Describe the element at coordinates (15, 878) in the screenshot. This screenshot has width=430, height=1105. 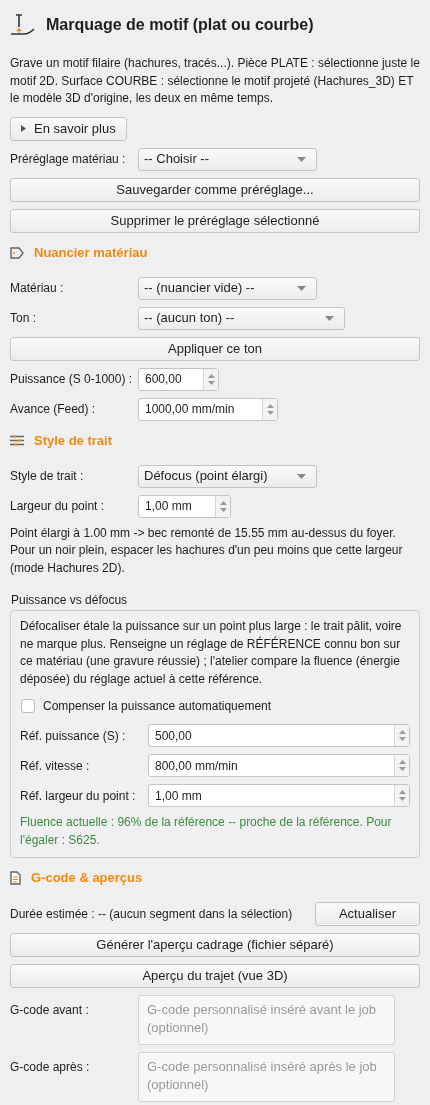
I see `document-icon` at that location.